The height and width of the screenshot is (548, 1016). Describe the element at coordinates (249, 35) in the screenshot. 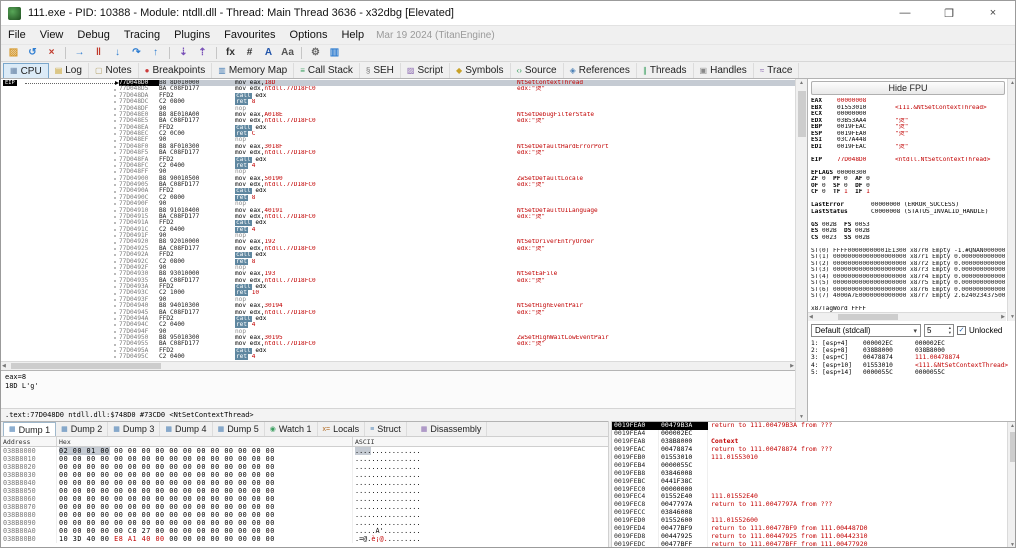

I see `menu-item-favourites: Favourites` at that location.